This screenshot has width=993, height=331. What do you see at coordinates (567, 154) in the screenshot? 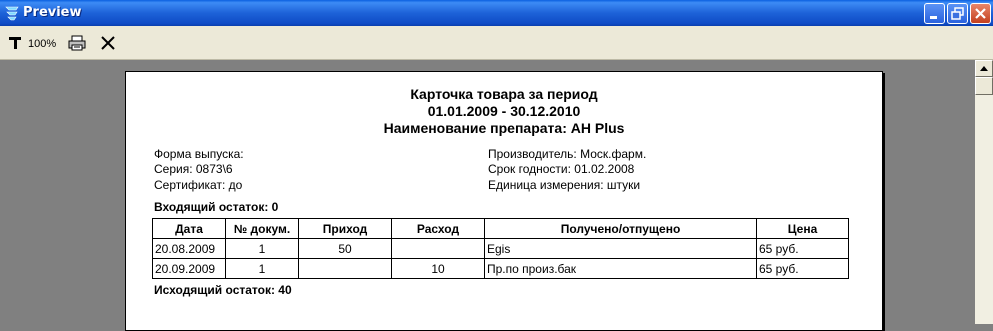
I see `manufacturer-label: Производитель: Моск.фарм.` at bounding box center [567, 154].